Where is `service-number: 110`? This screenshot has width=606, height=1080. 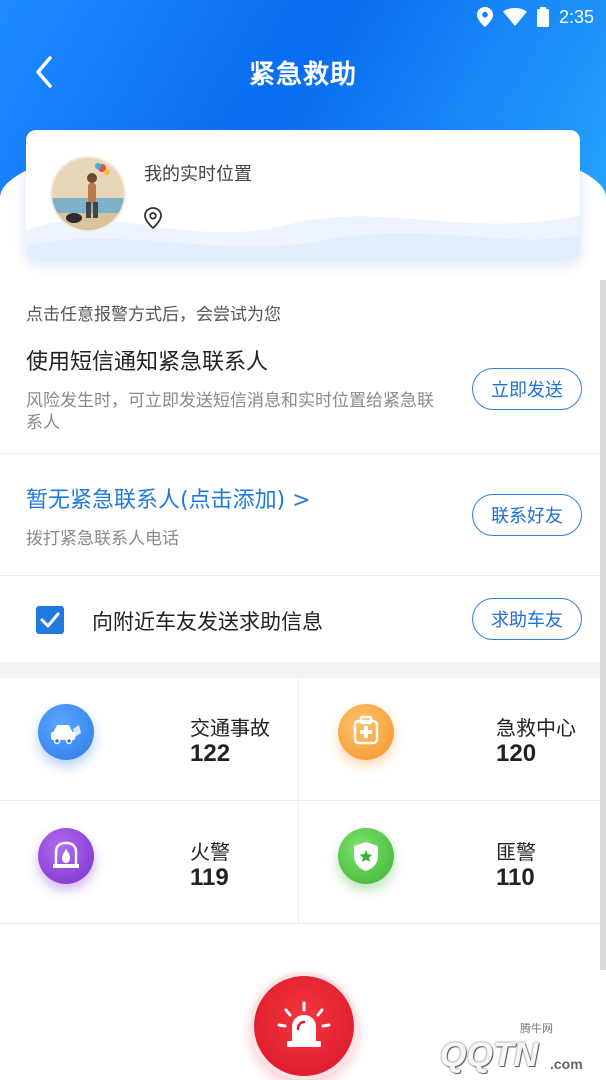
service-number: 110 is located at coordinates (515, 877).